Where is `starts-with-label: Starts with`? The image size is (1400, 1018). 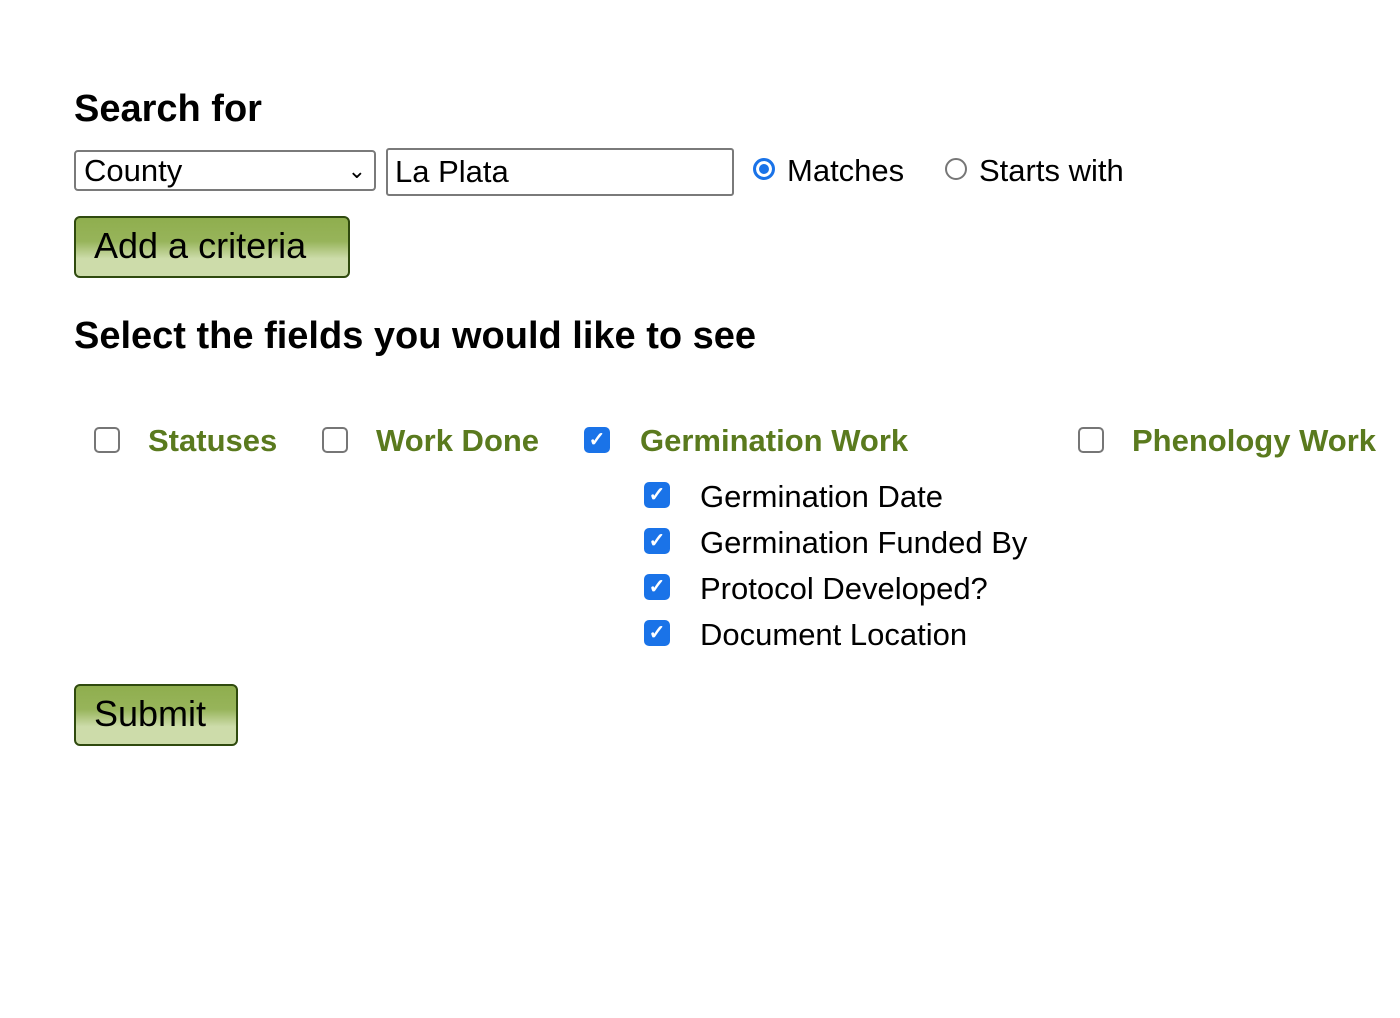
starts-with-label: Starts with is located at coordinates (1051, 170).